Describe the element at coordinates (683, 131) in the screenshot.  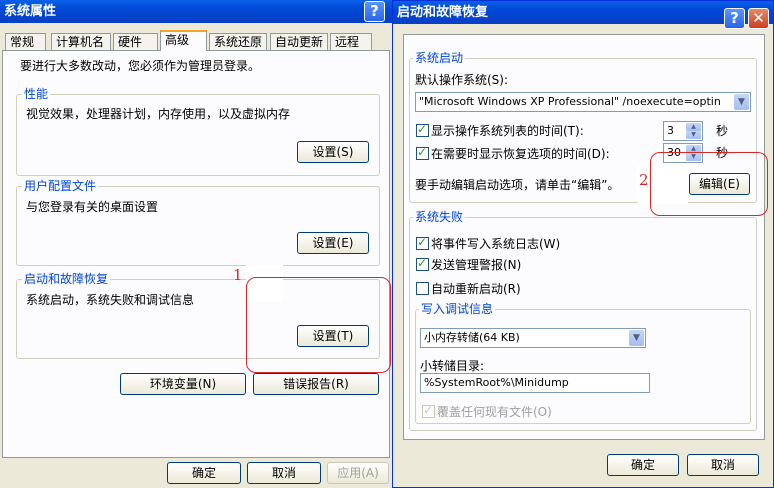
I see `show-os-list-spinner: 3 ▲ ▼` at that location.